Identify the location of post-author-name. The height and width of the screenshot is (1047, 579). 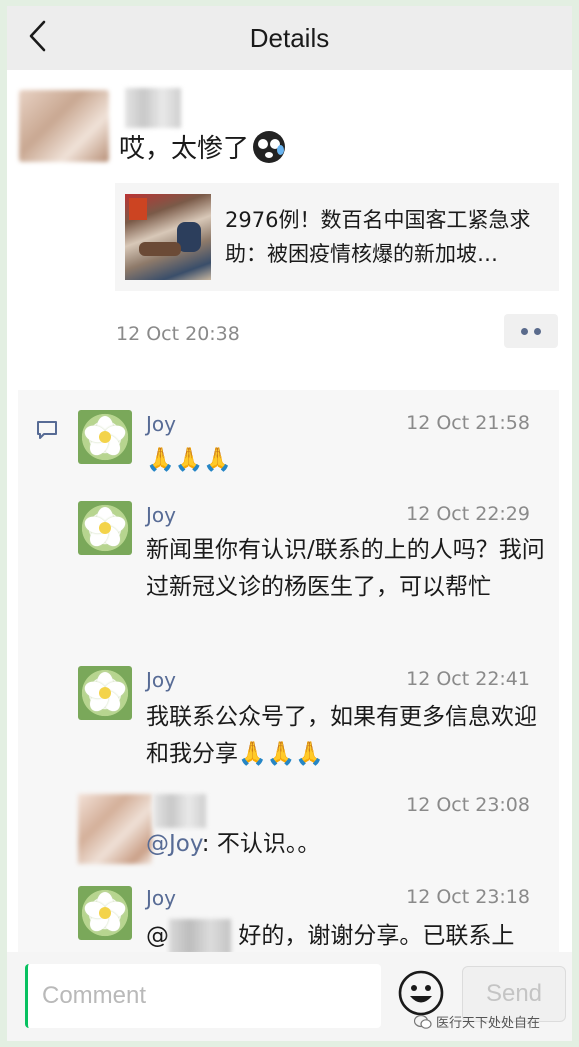
(153, 108).